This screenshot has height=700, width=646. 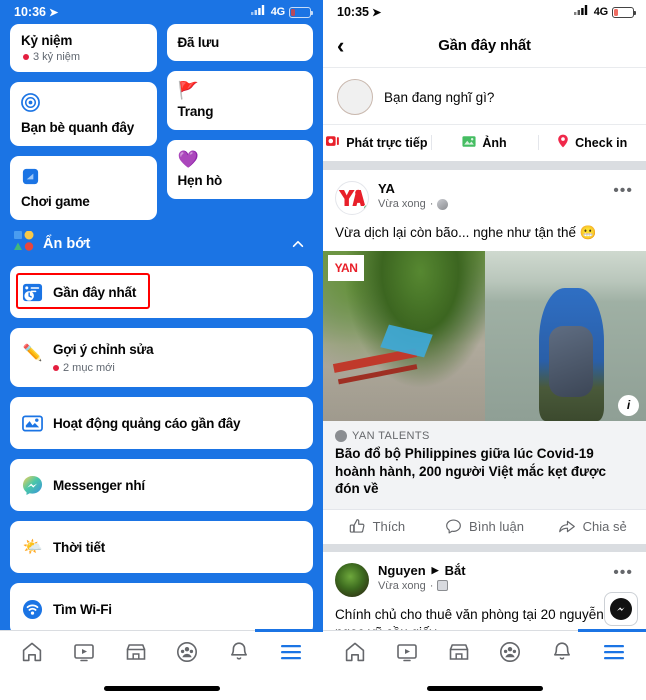 I want to click on menu-icon, so click(x=291, y=654).